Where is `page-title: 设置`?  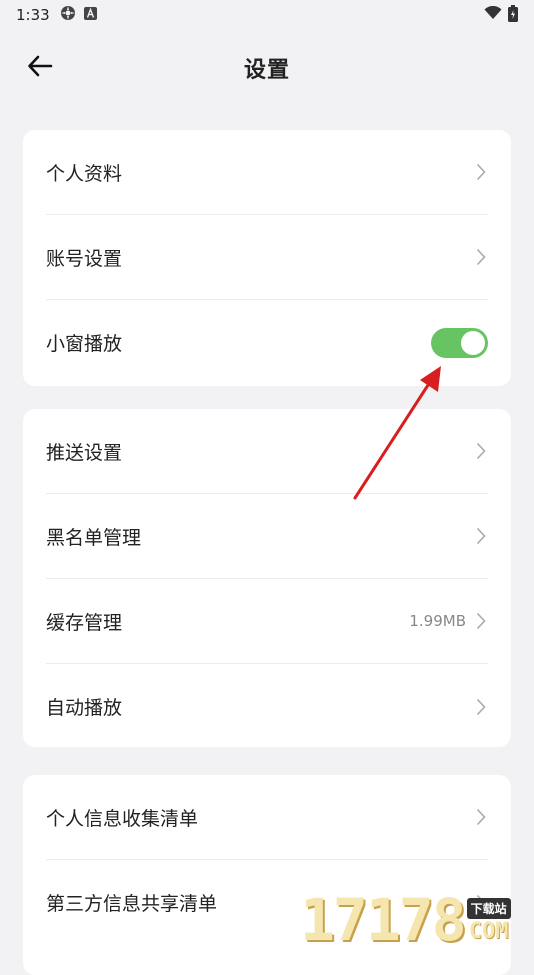
page-title: 设置 is located at coordinates (267, 68).